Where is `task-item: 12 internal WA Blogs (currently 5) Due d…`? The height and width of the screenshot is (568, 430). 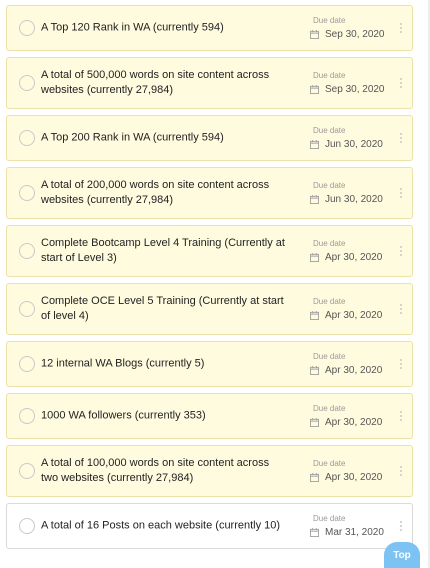
task-item: 12 internal WA Blogs (currently 5) Due d… is located at coordinates (209, 364).